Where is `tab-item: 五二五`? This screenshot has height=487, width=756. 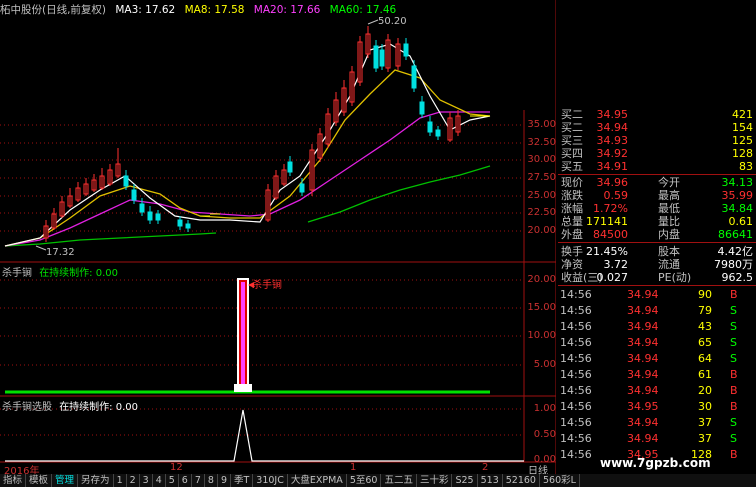
tab-item: 五二五 is located at coordinates (399, 480).